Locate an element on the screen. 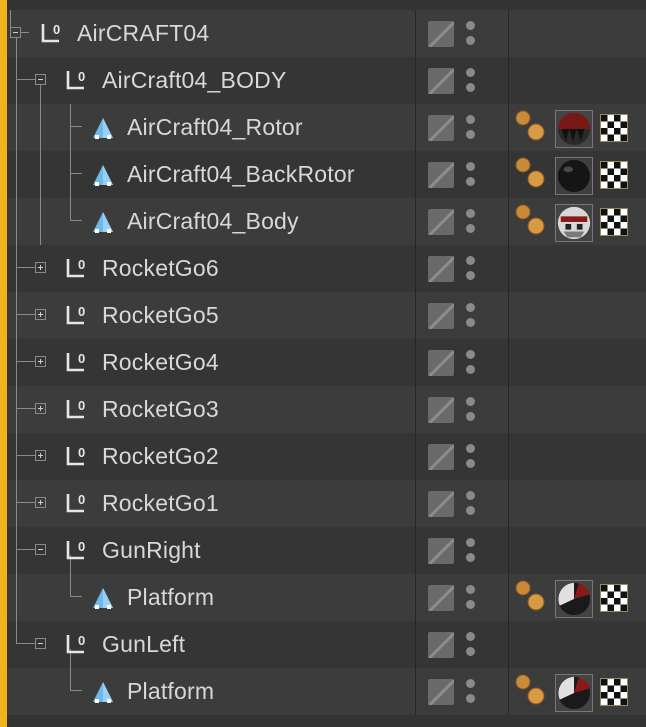  tree-row-platform-right: Platform is located at coordinates (326, 597).